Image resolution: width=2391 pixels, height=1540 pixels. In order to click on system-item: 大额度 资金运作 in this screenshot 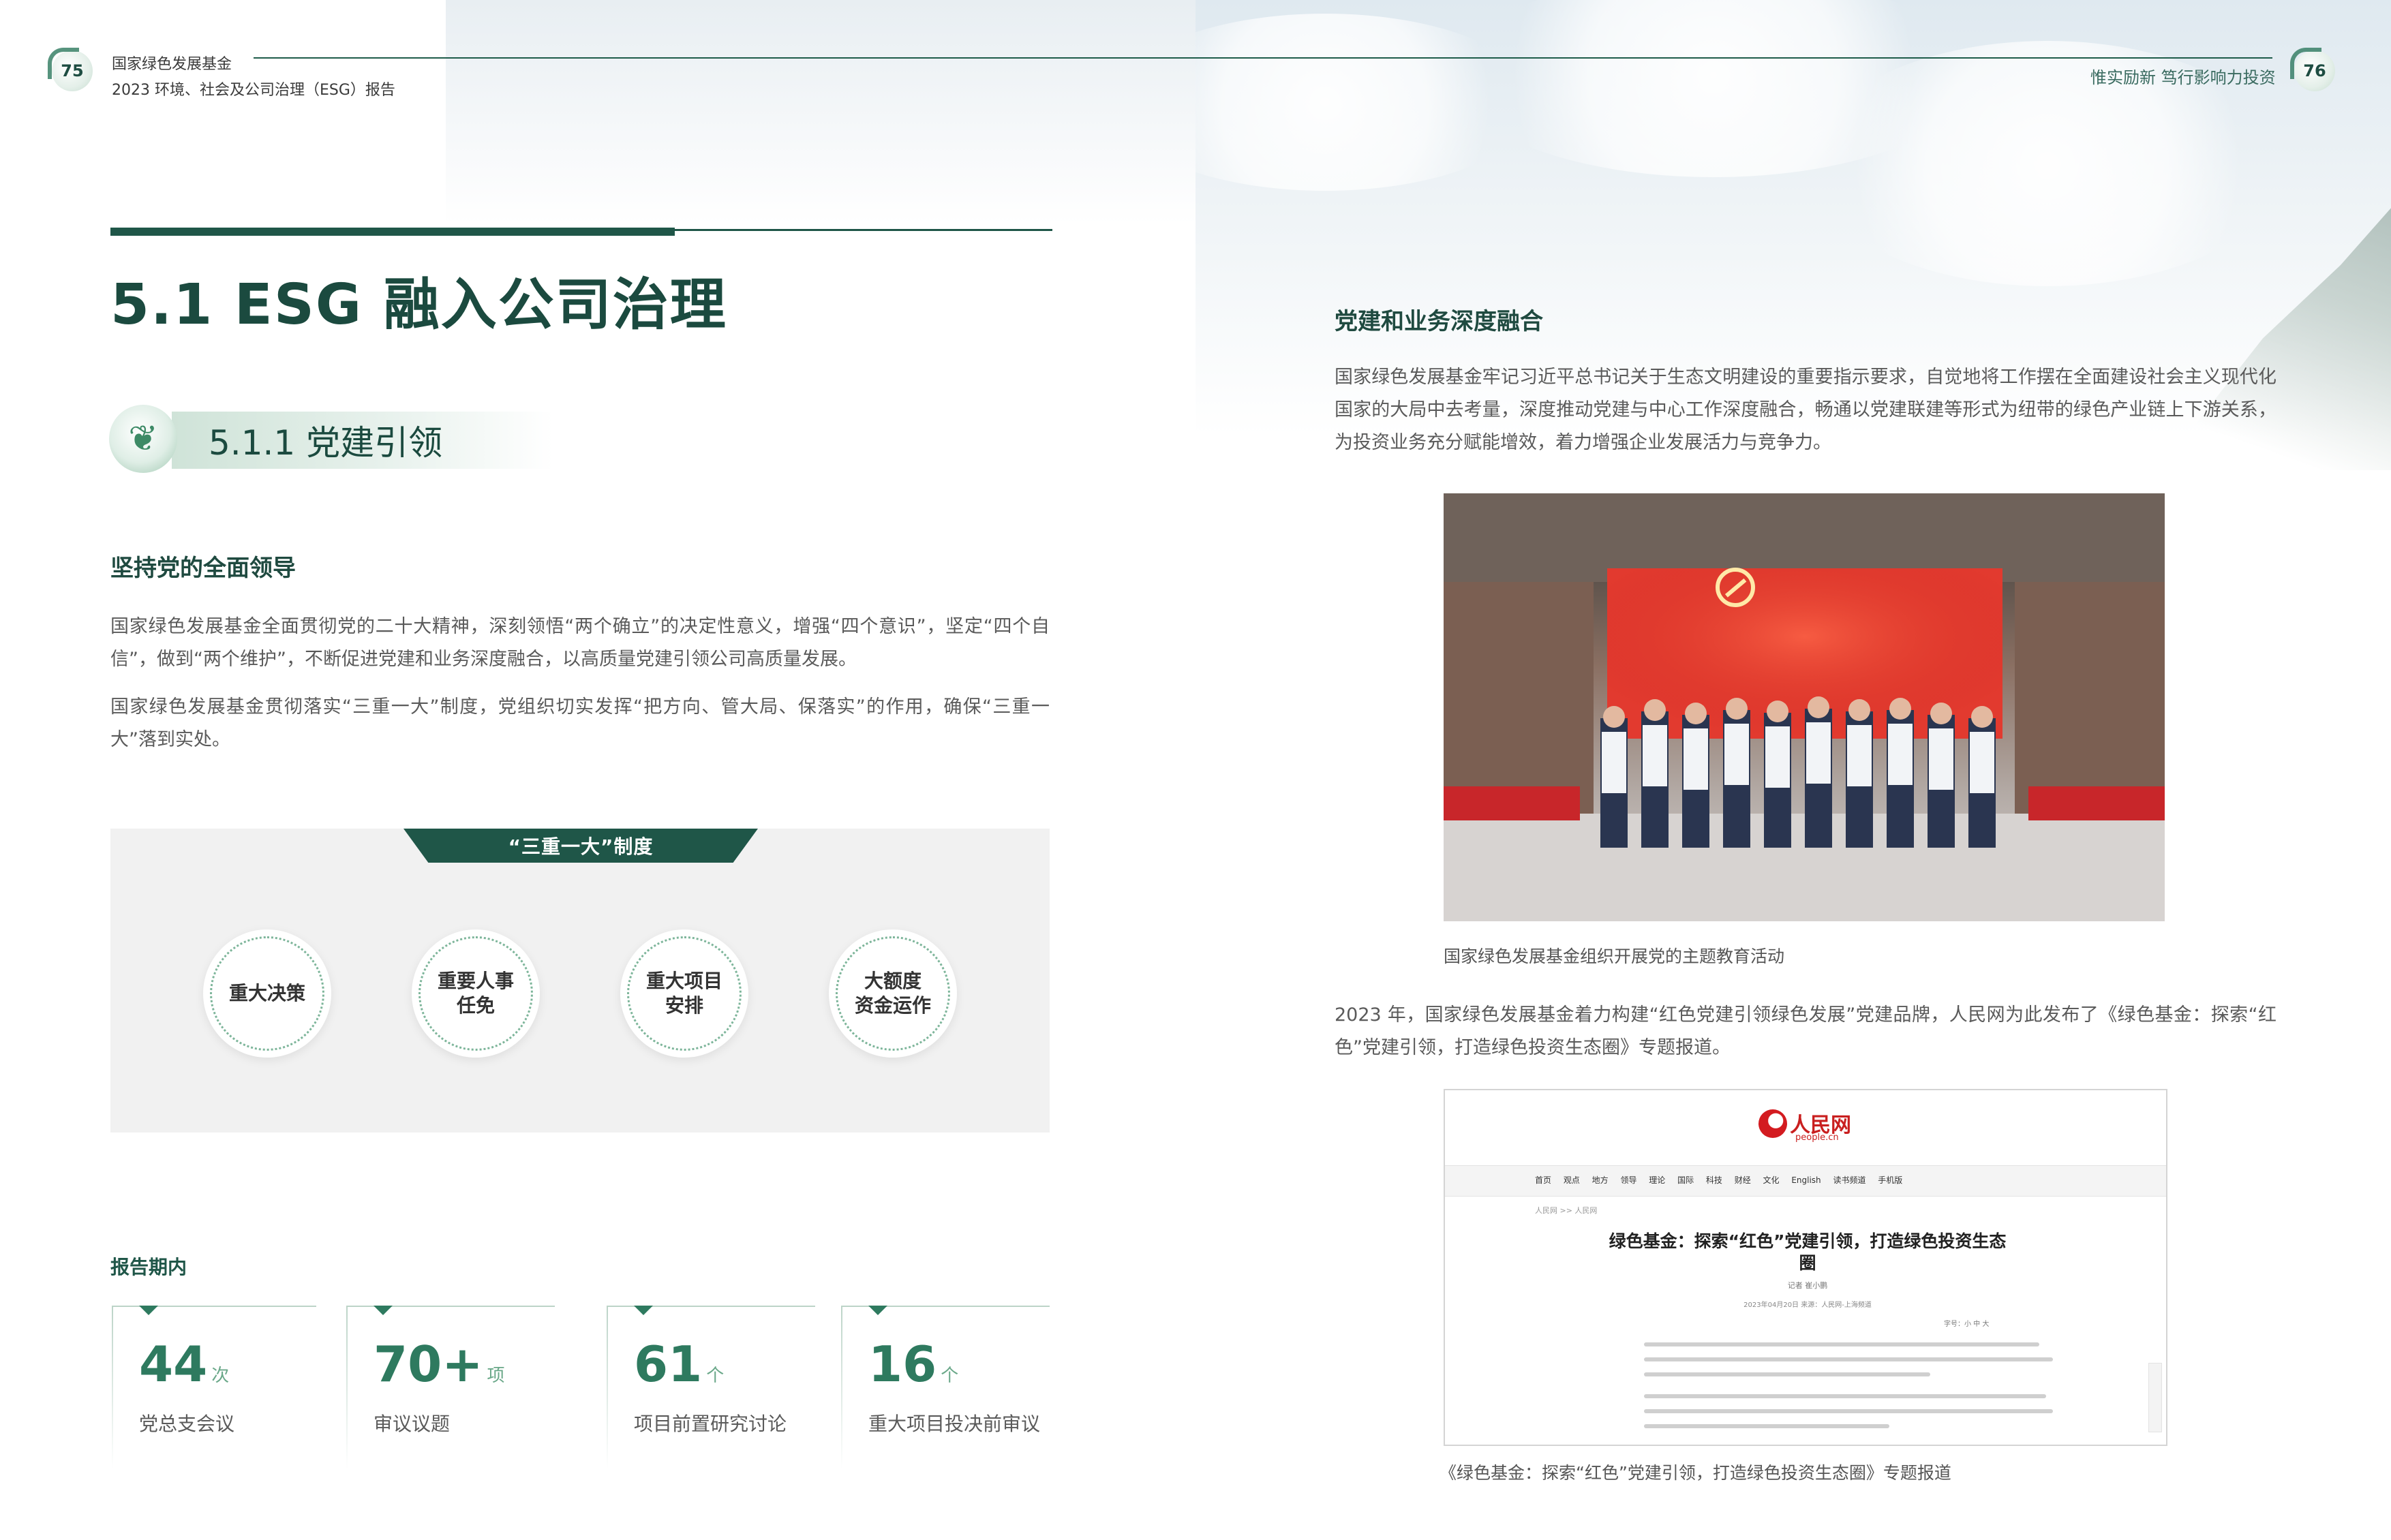, I will do `click(893, 993)`.